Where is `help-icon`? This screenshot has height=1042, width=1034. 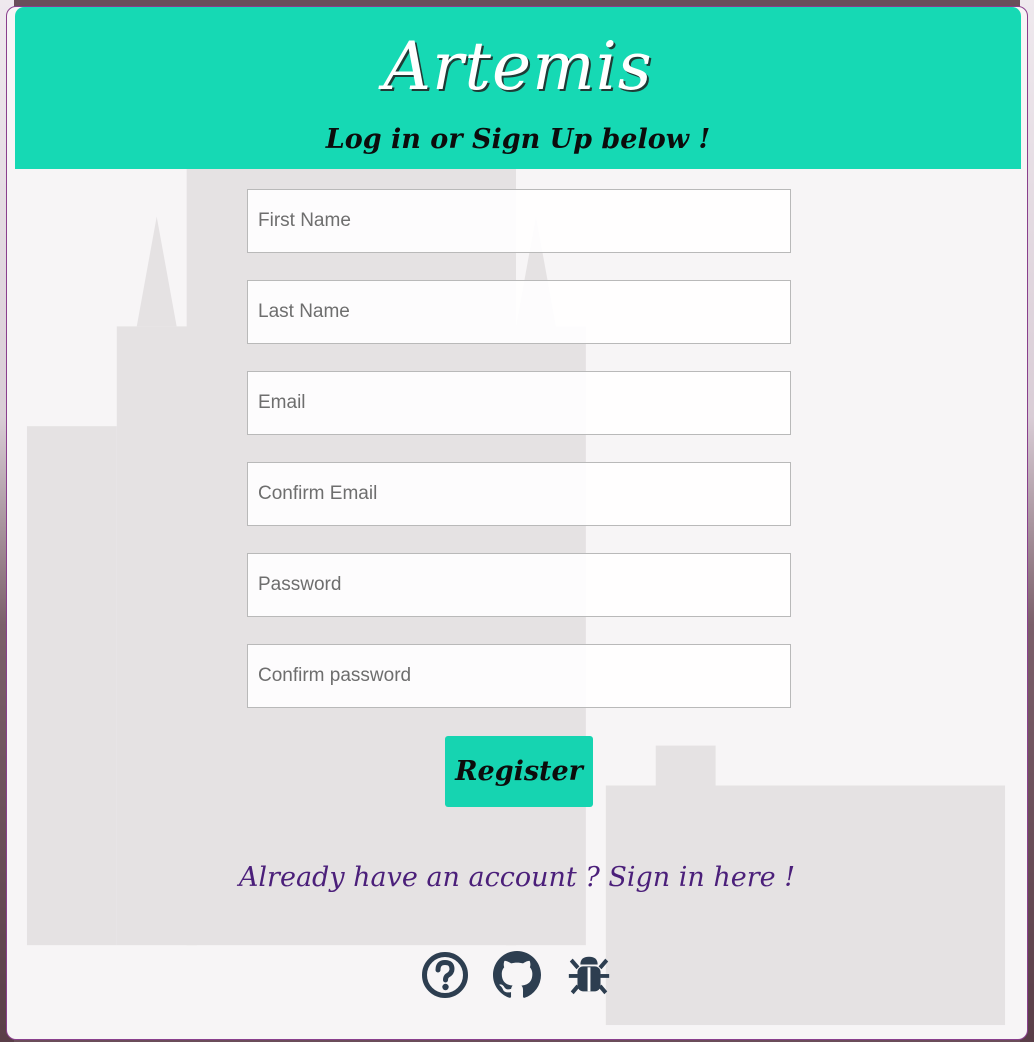
help-icon is located at coordinates (445, 975).